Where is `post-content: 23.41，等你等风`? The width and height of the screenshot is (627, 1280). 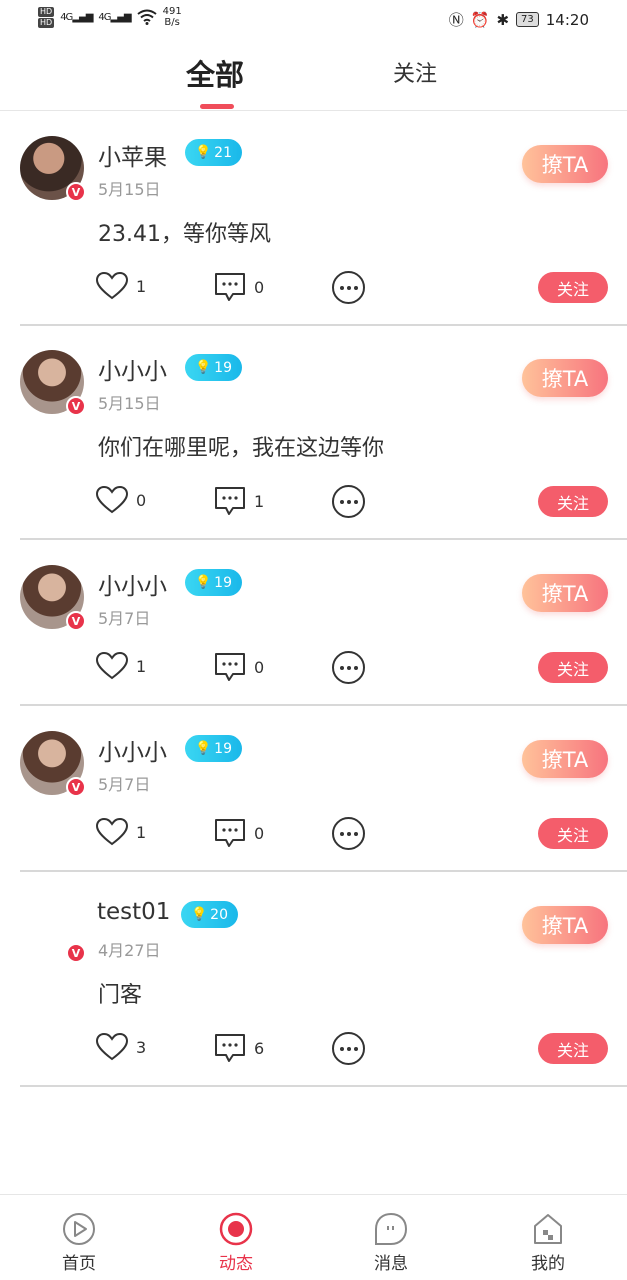 post-content: 23.41，等你等风 is located at coordinates (184, 234).